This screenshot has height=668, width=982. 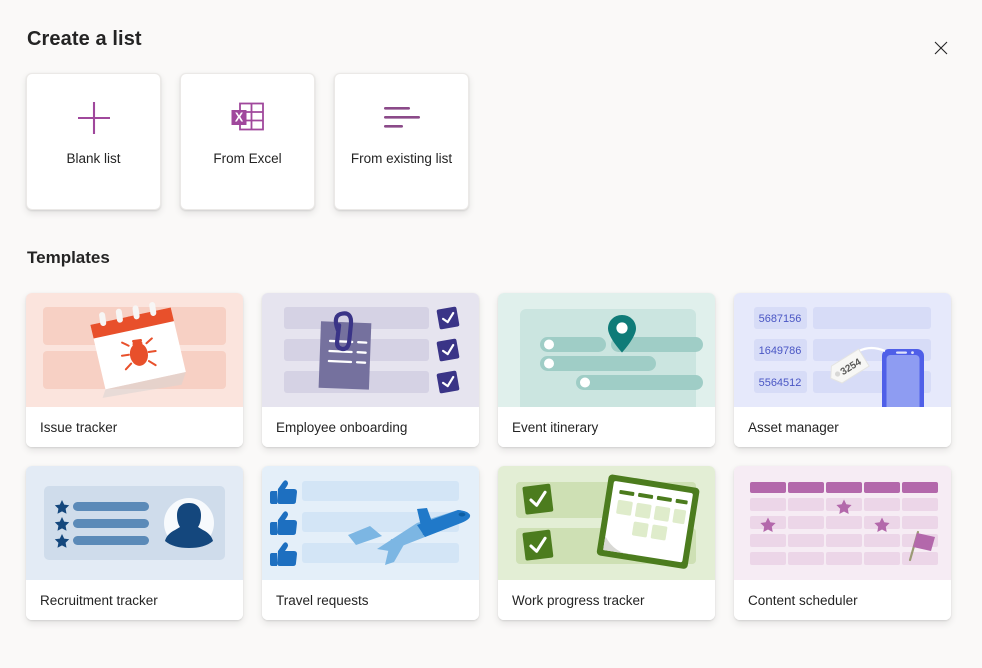 I want to click on template-label: Travel requests, so click(x=322, y=600).